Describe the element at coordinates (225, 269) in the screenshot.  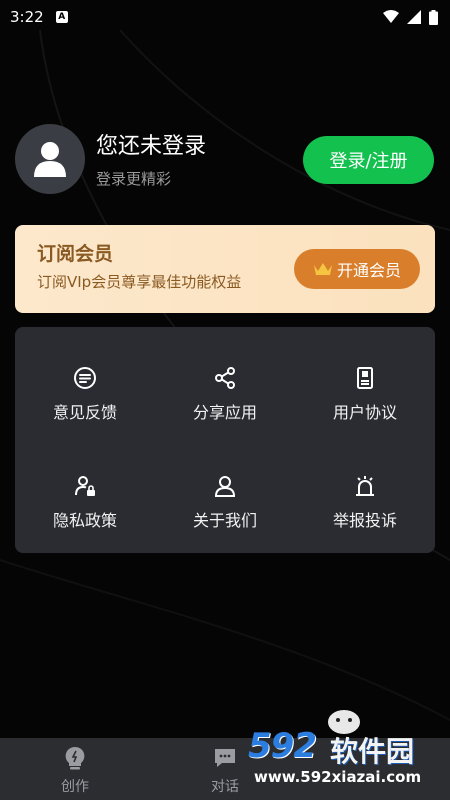
I see `vip-subscribe-card: 订阅会员 订阅VIp会员尊享最佳功能权益 开通会员` at that location.